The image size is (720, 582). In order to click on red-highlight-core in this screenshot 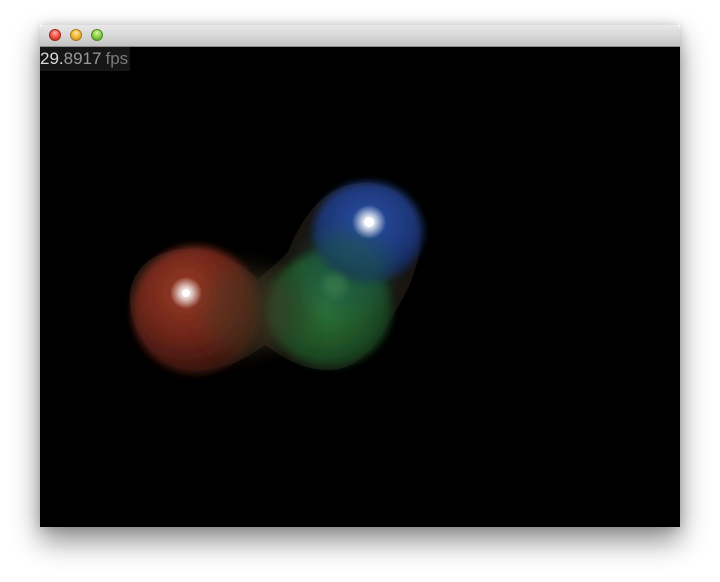, I will do `click(186, 293)`.